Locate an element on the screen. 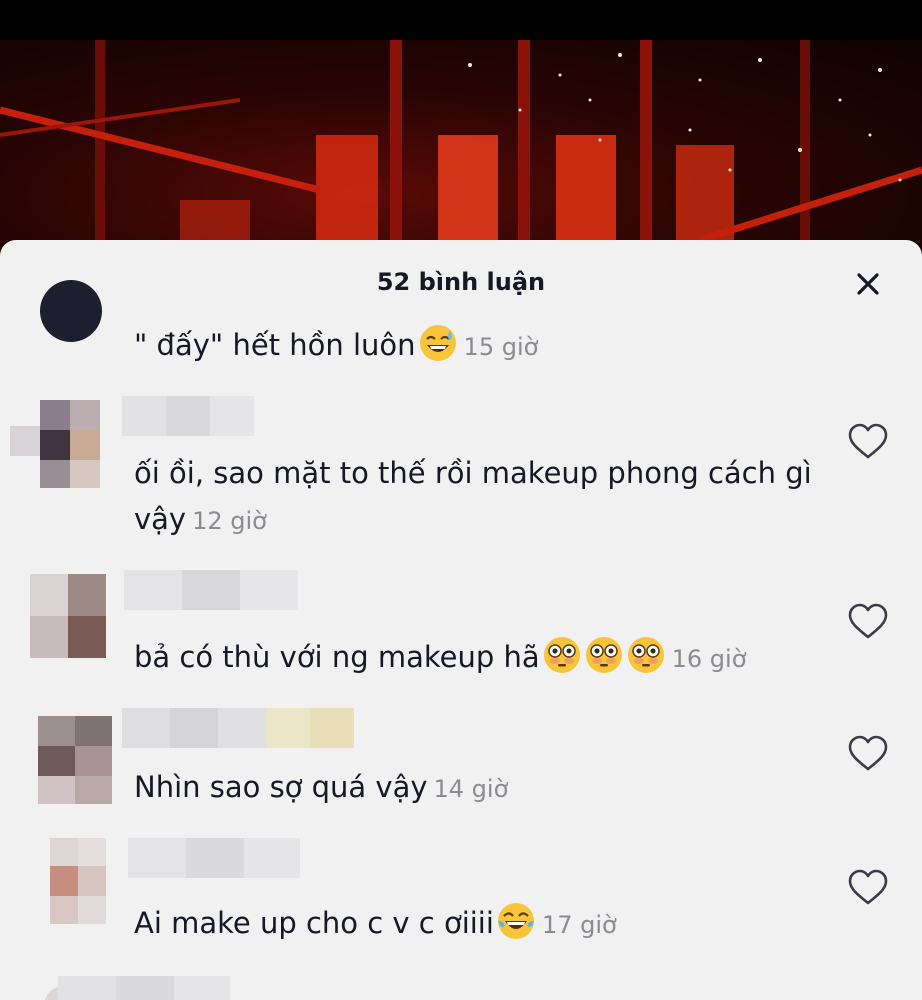  comment-item is located at coordinates (461, 987).